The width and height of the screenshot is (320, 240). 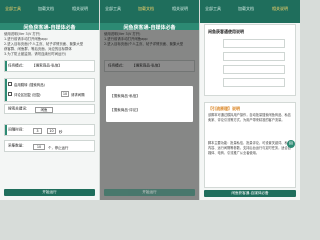 What do you see at coordinates (16, 145) in the screenshot?
I see `count-label: 采集数量:` at bounding box center [16, 145].